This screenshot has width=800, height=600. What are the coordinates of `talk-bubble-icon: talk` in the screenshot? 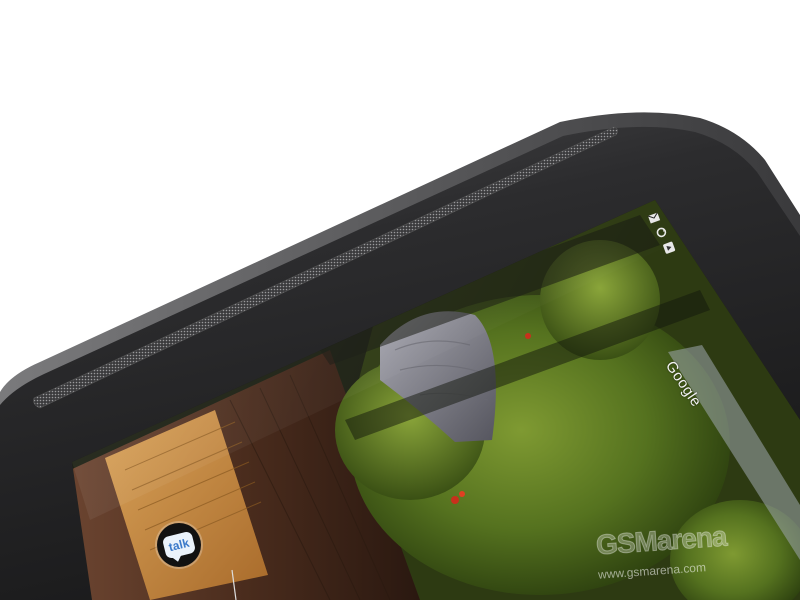 It's located at (179, 545).